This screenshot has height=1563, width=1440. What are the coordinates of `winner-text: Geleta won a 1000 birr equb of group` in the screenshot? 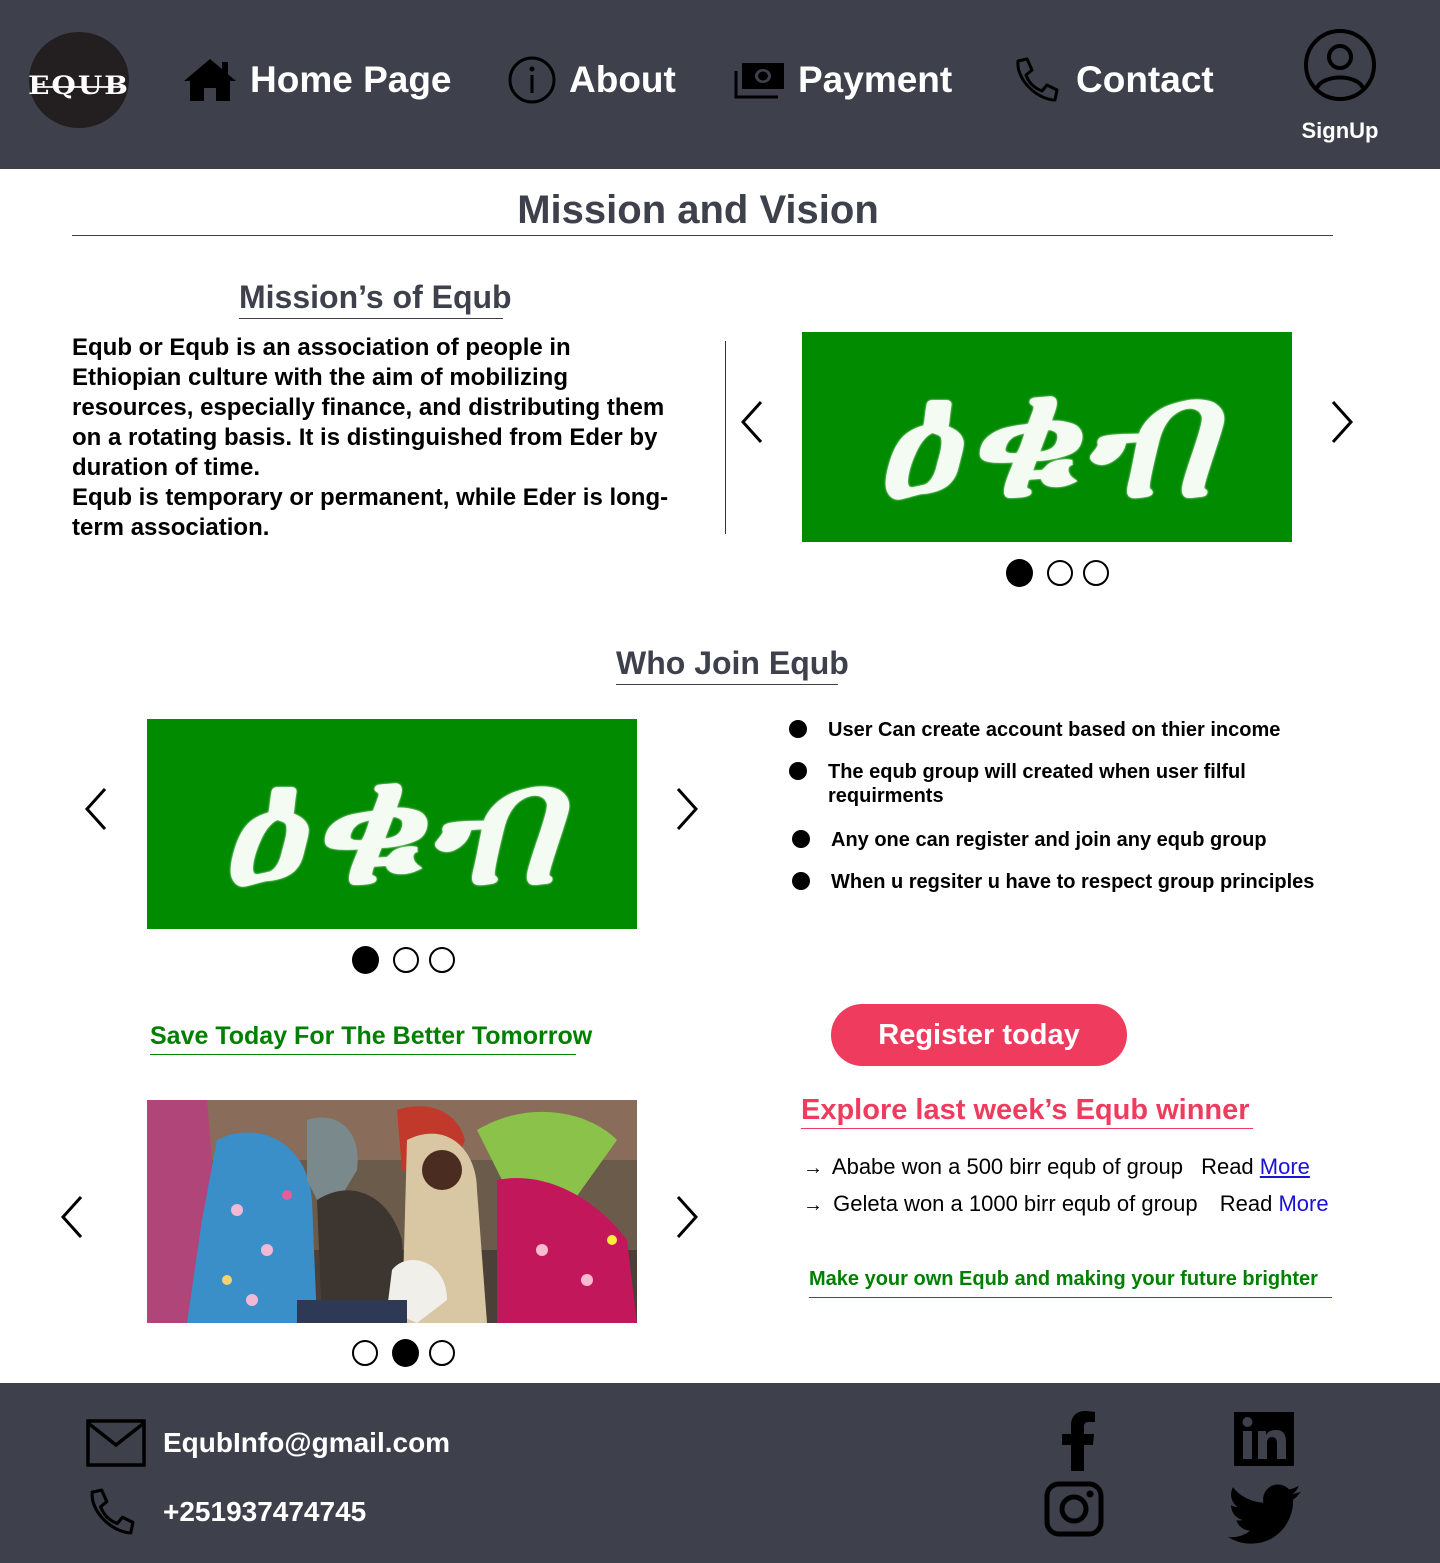 It's located at (1015, 1203).